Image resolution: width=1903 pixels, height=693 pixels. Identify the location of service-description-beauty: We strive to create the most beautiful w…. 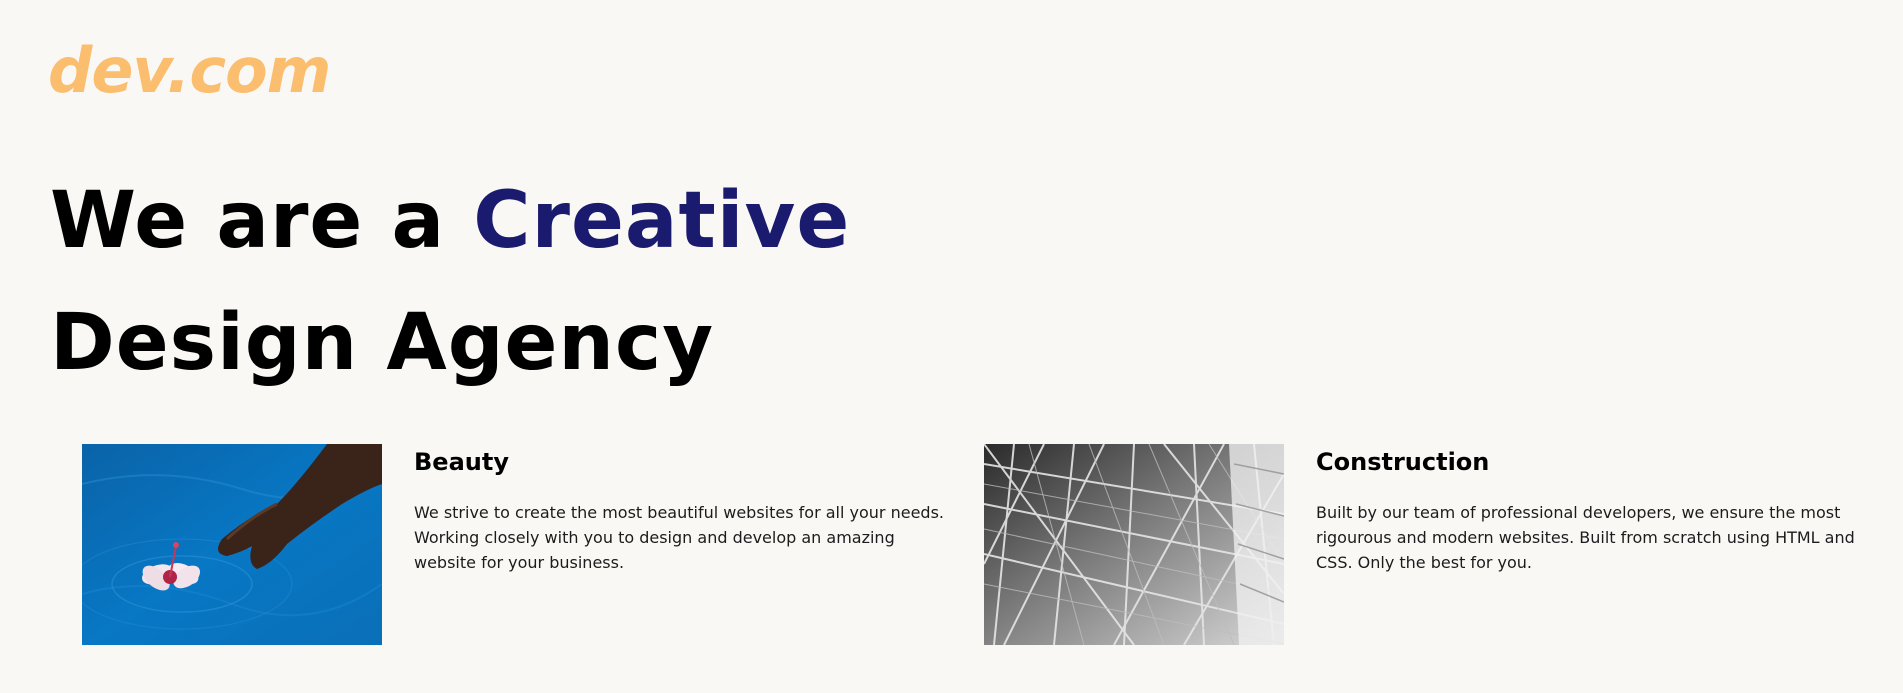
(679, 537).